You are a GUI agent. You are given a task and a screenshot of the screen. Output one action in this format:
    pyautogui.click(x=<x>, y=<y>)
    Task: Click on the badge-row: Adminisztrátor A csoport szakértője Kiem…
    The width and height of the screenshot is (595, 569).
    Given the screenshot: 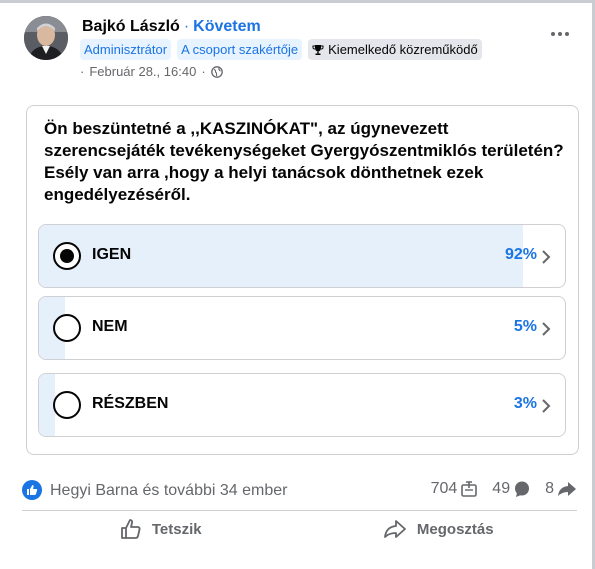 What is the action you would take?
    pyautogui.click(x=281, y=49)
    